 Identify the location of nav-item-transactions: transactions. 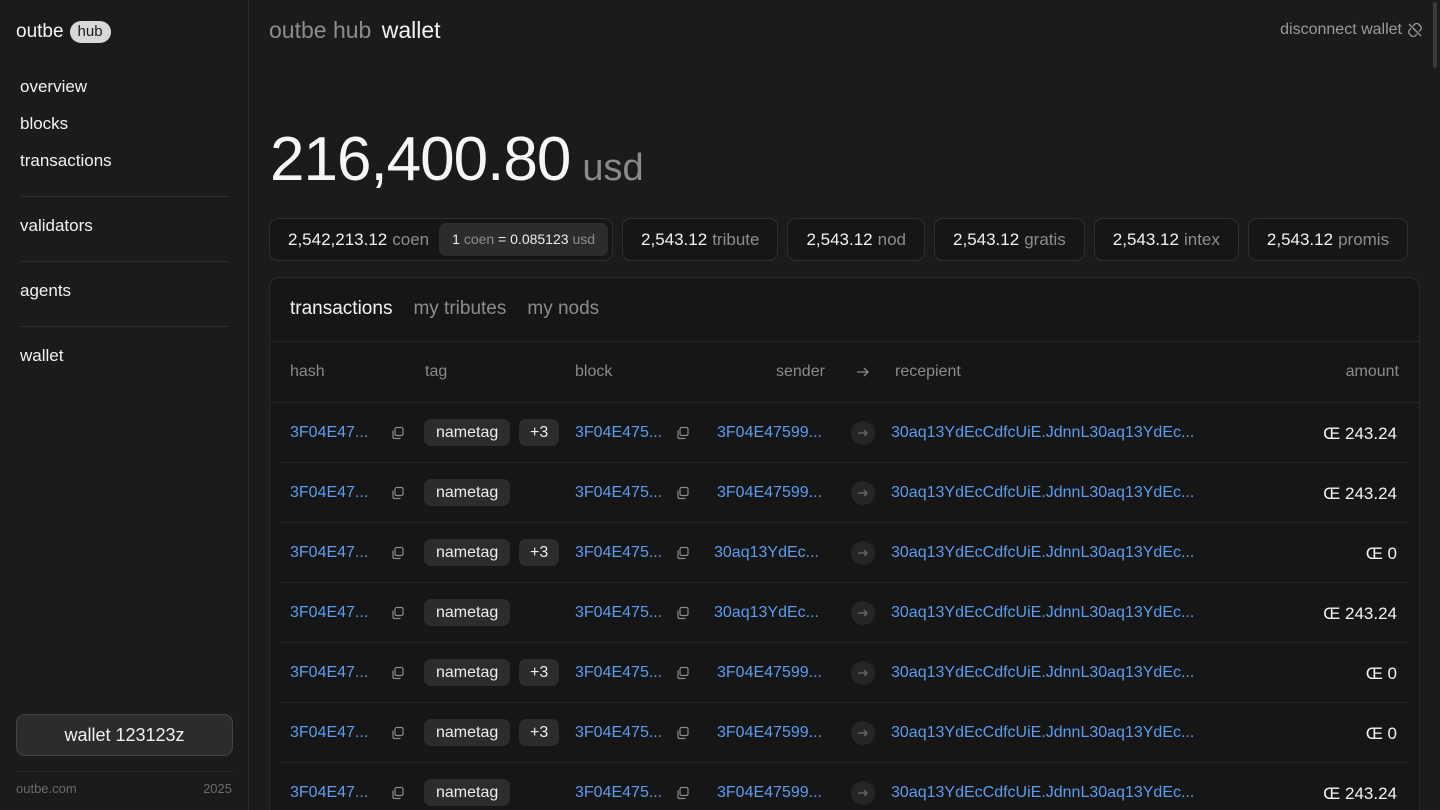
(124, 165).